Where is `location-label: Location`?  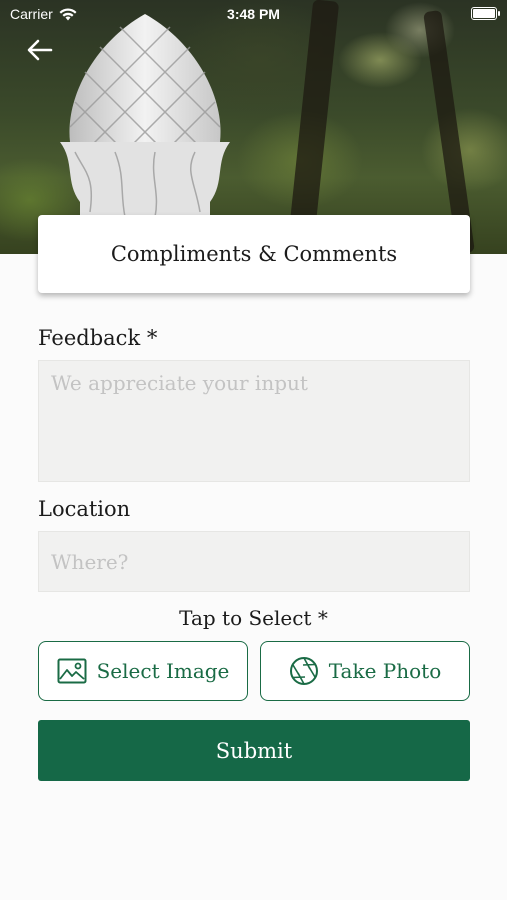 location-label: Location is located at coordinates (84, 509).